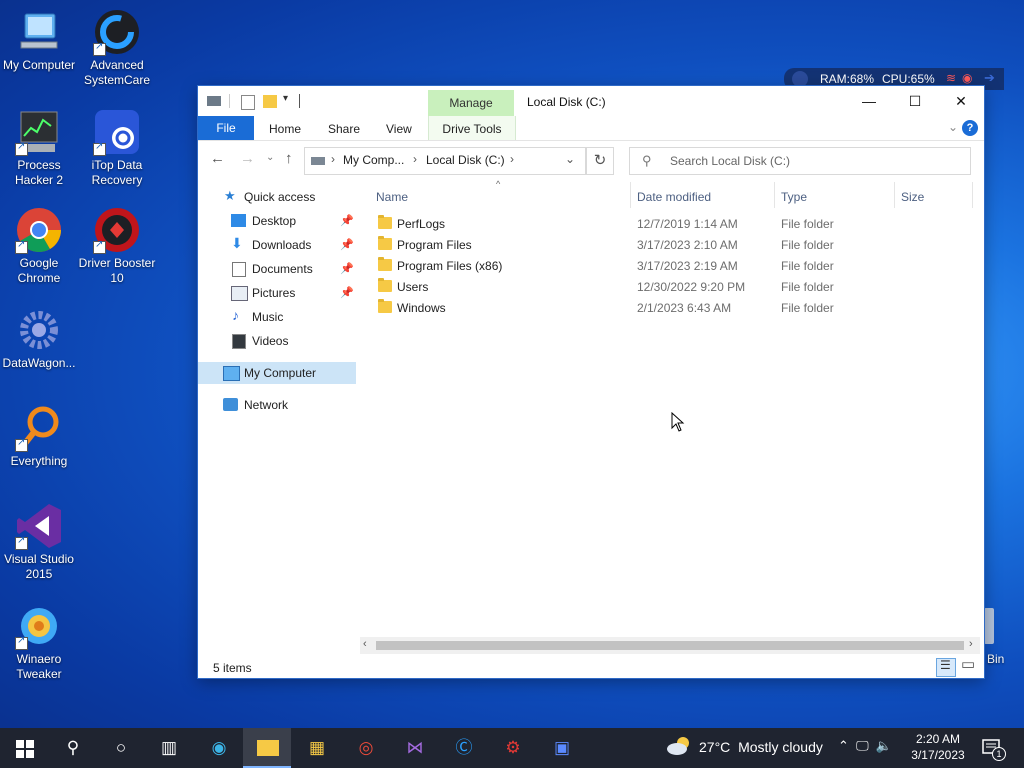  Describe the element at coordinates (120, 748) in the screenshot. I see `cortana-button: ○` at that location.